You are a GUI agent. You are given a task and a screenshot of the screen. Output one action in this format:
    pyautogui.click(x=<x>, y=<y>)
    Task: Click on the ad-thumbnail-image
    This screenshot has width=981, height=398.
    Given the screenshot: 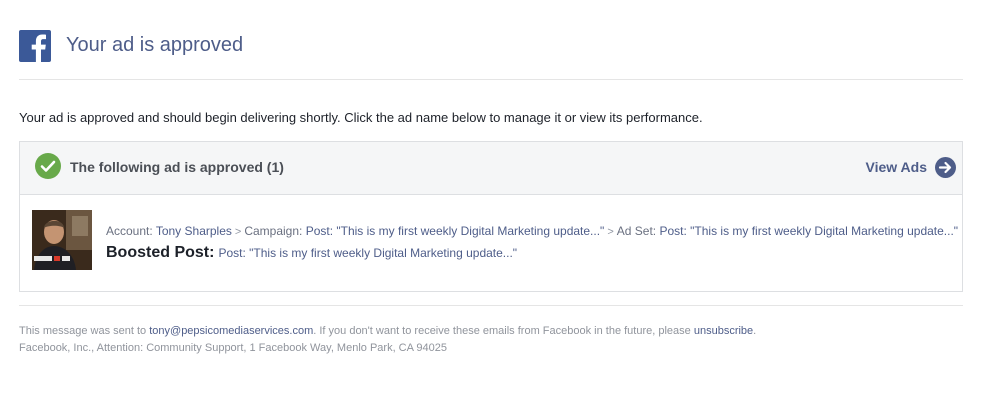 What is the action you would take?
    pyautogui.click(x=62, y=240)
    